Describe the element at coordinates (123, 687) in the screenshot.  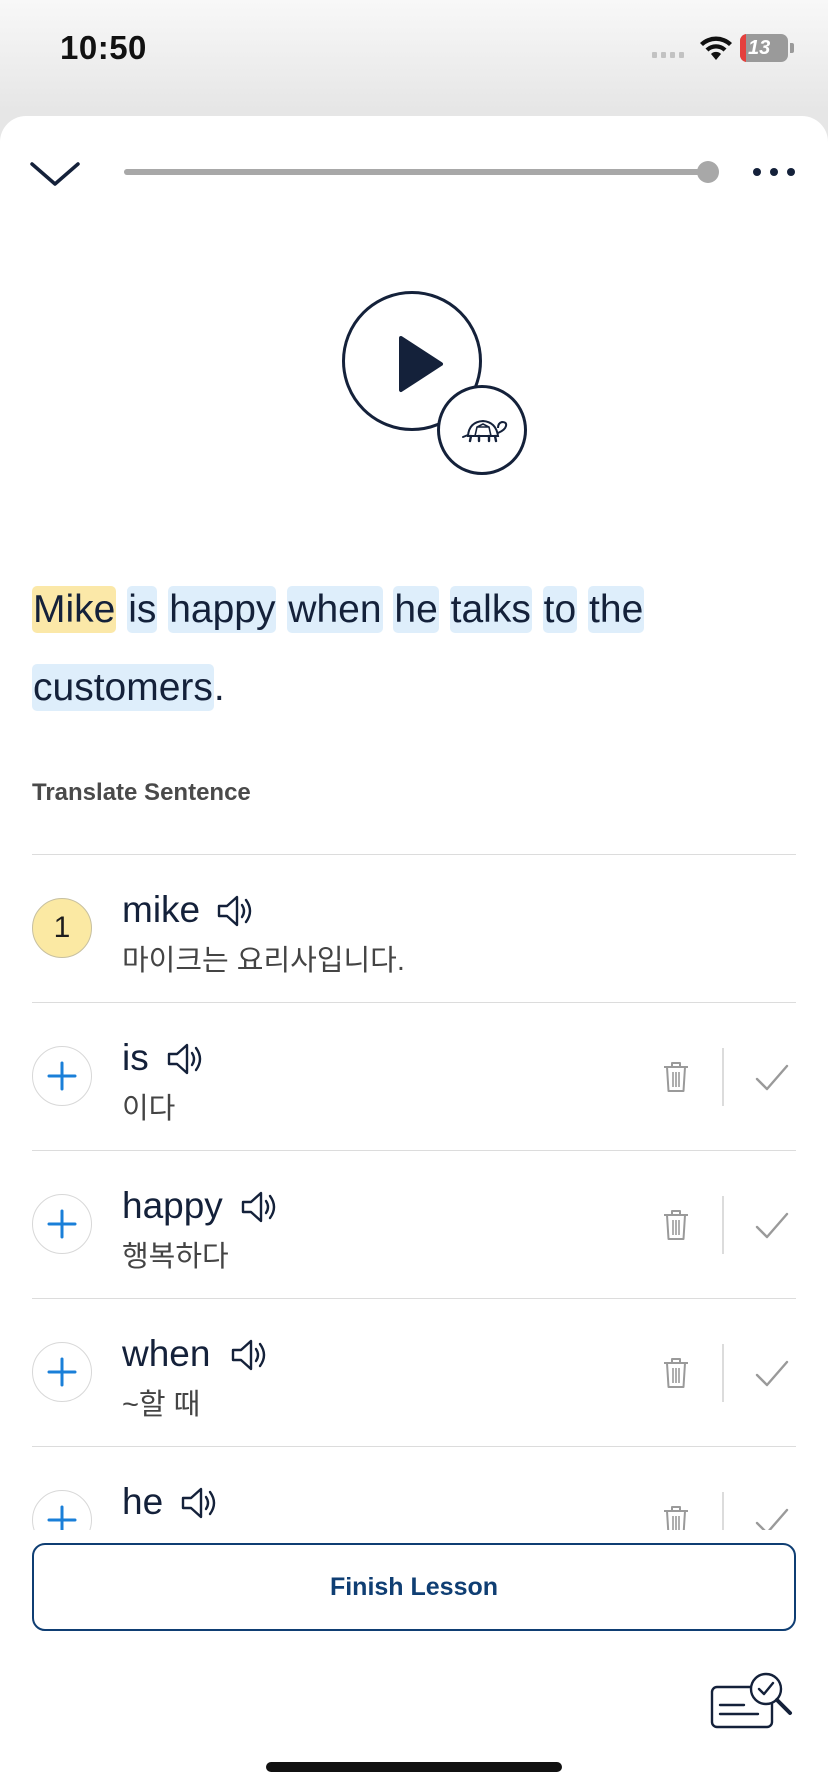
I see `sentence-word: customers` at that location.